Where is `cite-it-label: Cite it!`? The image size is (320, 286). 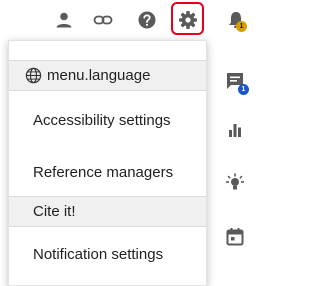
cite-it-label: Cite it! is located at coordinates (54, 211).